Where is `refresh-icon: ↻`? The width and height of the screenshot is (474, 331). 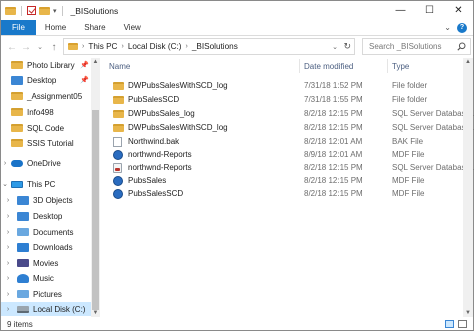
refresh-icon: ↻ is located at coordinates (347, 46).